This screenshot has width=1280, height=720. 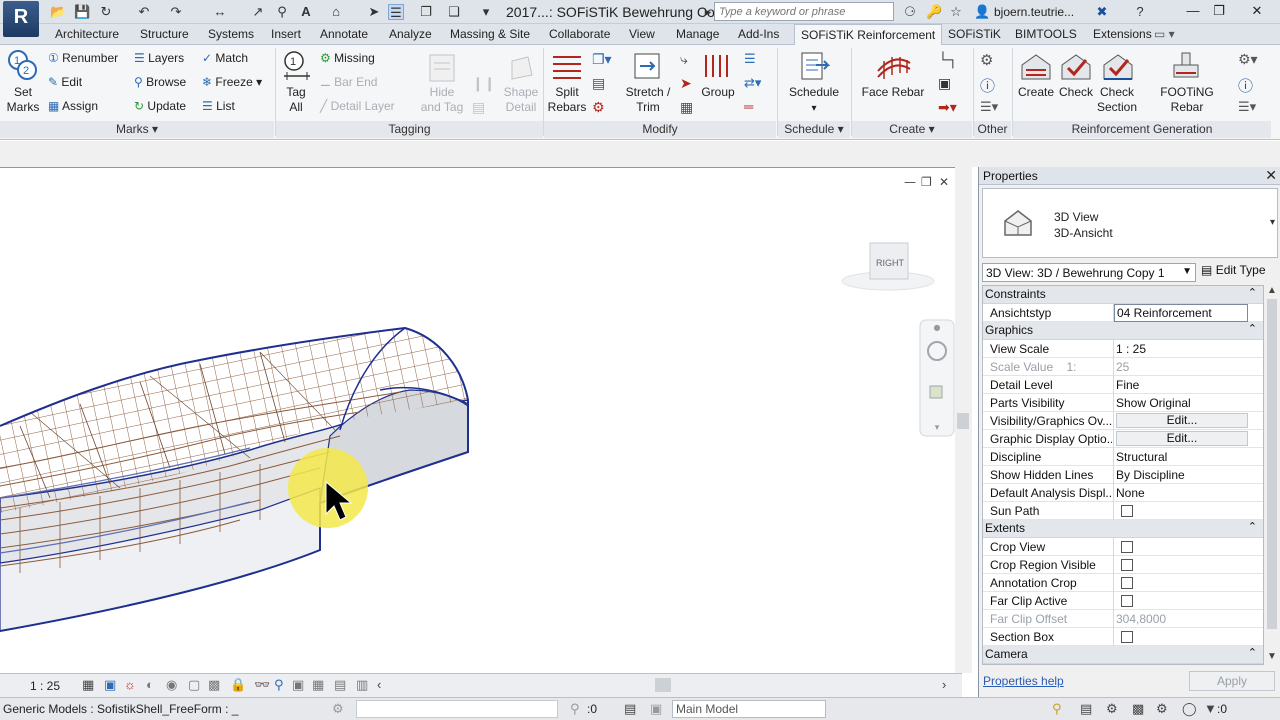 I want to click on stretch-trim-button: Stretch / Trim, so click(x=648, y=100).